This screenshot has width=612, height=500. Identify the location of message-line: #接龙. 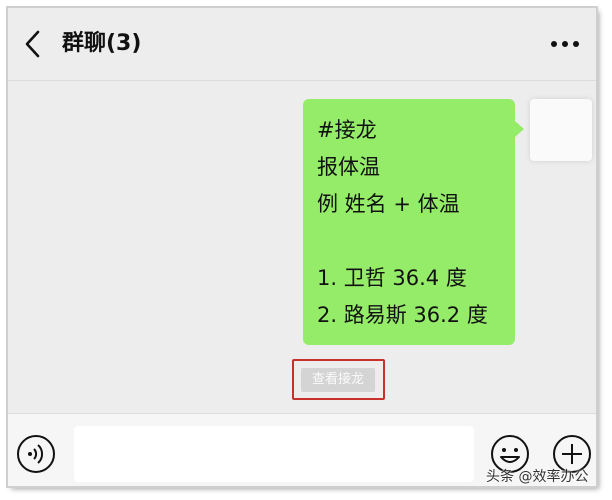
(347, 130).